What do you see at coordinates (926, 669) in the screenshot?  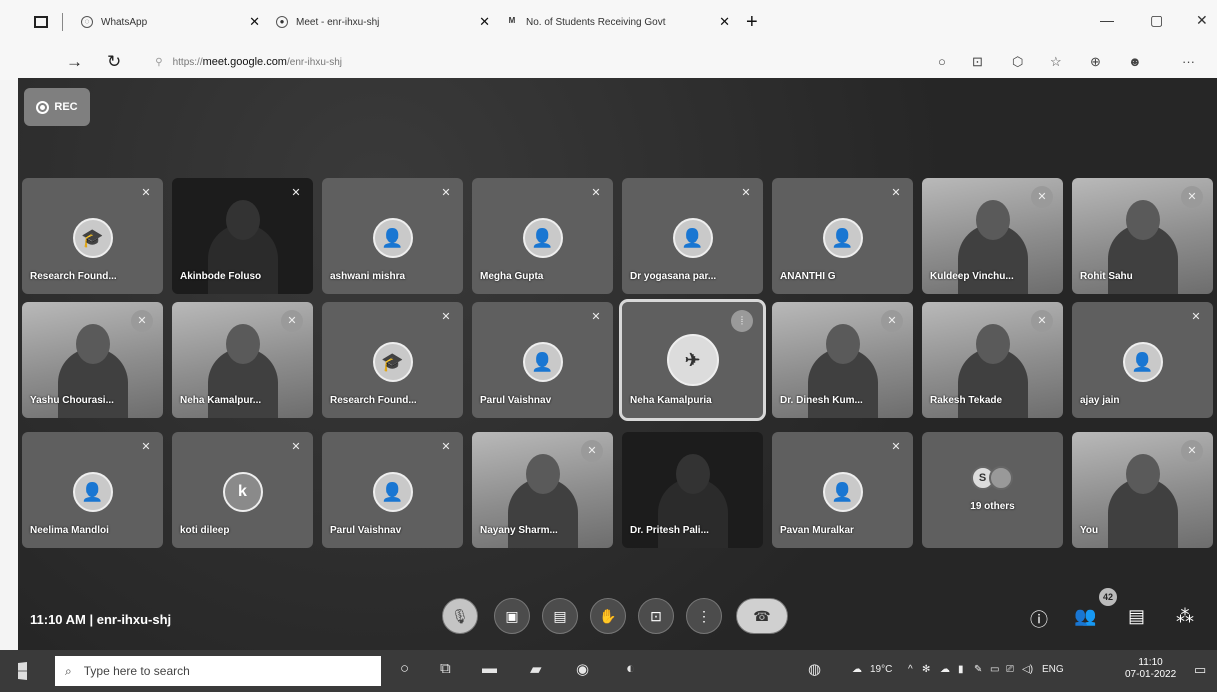 I see `dropbox-icon: ✻` at bounding box center [926, 669].